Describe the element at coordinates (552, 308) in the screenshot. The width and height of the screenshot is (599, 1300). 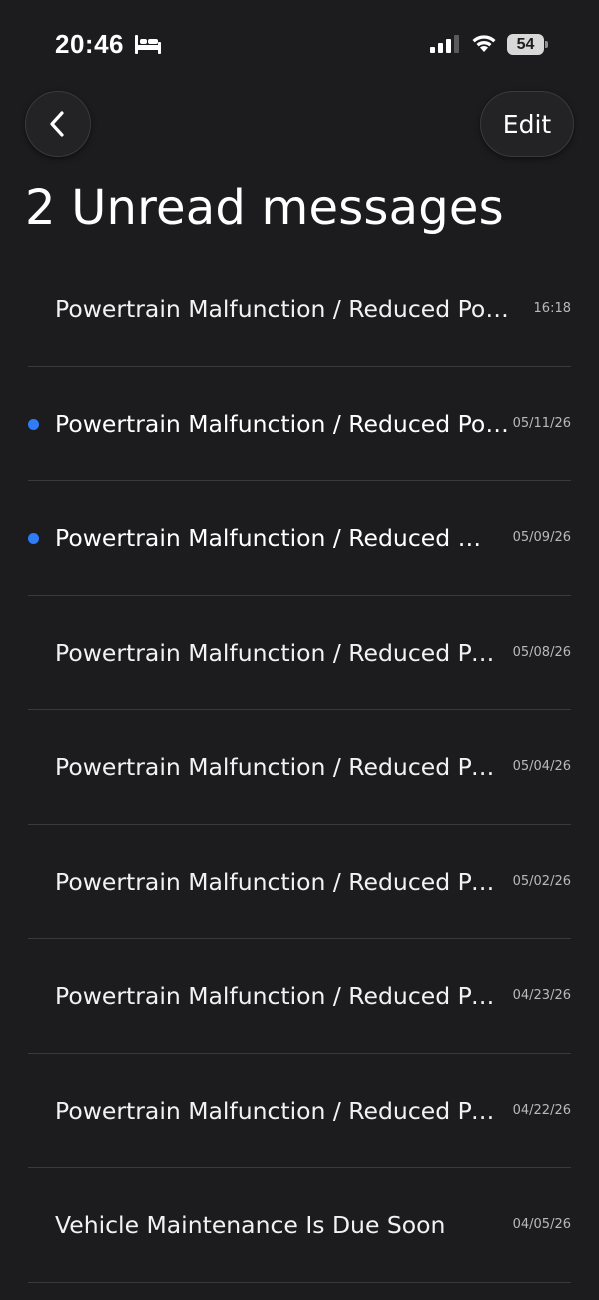
I see `message-date: 16:18` at that location.